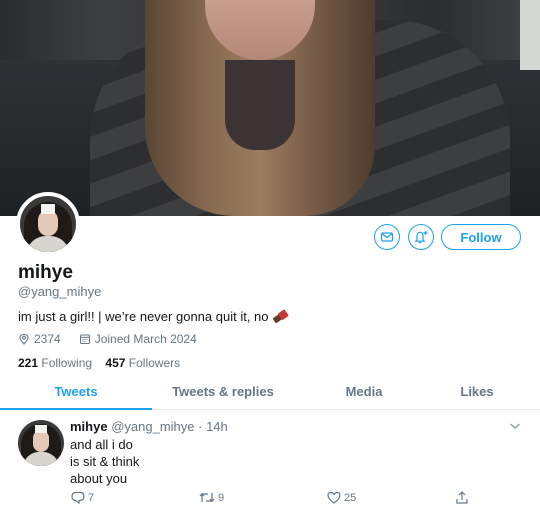 Image resolution: width=540 pixels, height=512 pixels. Describe the element at coordinates (154, 363) in the screenshot. I see `followers-label: Followers` at that location.